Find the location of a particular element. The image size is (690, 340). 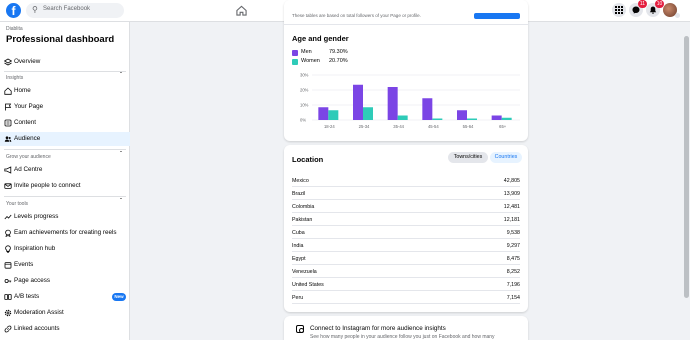

sidebar-item-label: Home is located at coordinates (22, 90).